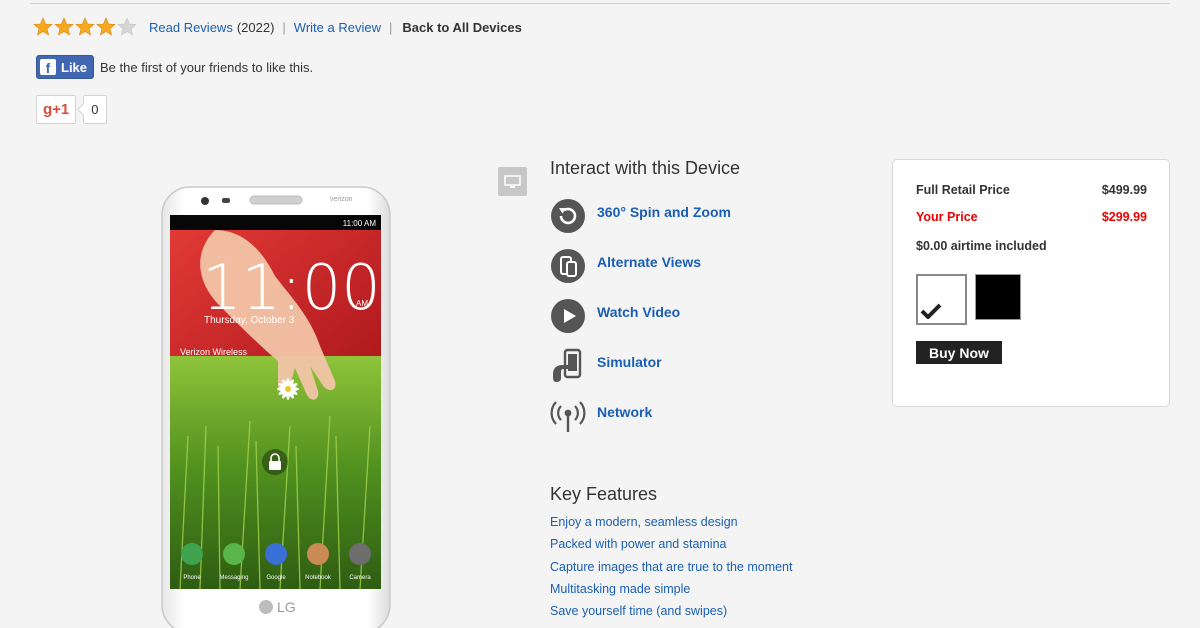 This screenshot has height=628, width=1200. I want to click on back-to-devices-link: Back to All Devices, so click(461, 27).